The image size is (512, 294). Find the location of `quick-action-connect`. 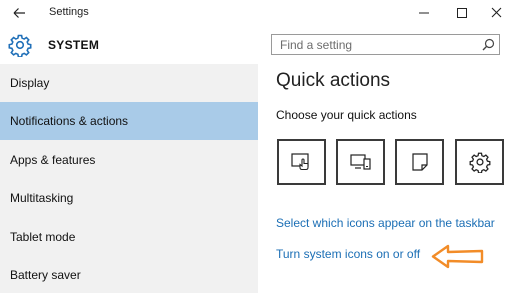

quick-action-connect is located at coordinates (360, 162).